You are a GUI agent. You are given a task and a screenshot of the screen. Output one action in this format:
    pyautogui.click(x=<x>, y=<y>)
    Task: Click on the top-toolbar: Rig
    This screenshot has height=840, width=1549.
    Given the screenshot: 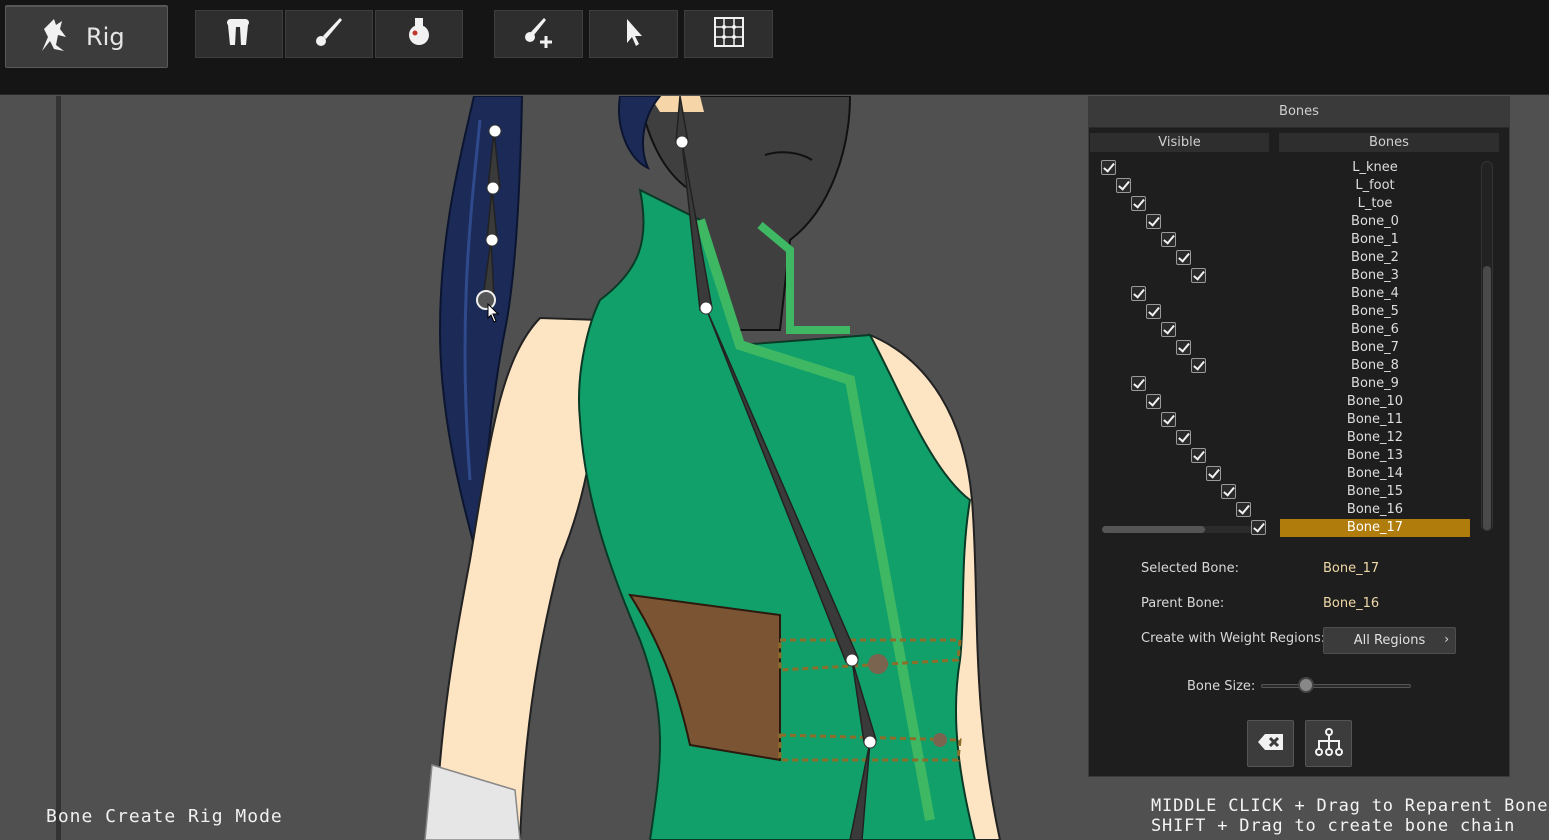 What is the action you would take?
    pyautogui.click(x=774, y=47)
    